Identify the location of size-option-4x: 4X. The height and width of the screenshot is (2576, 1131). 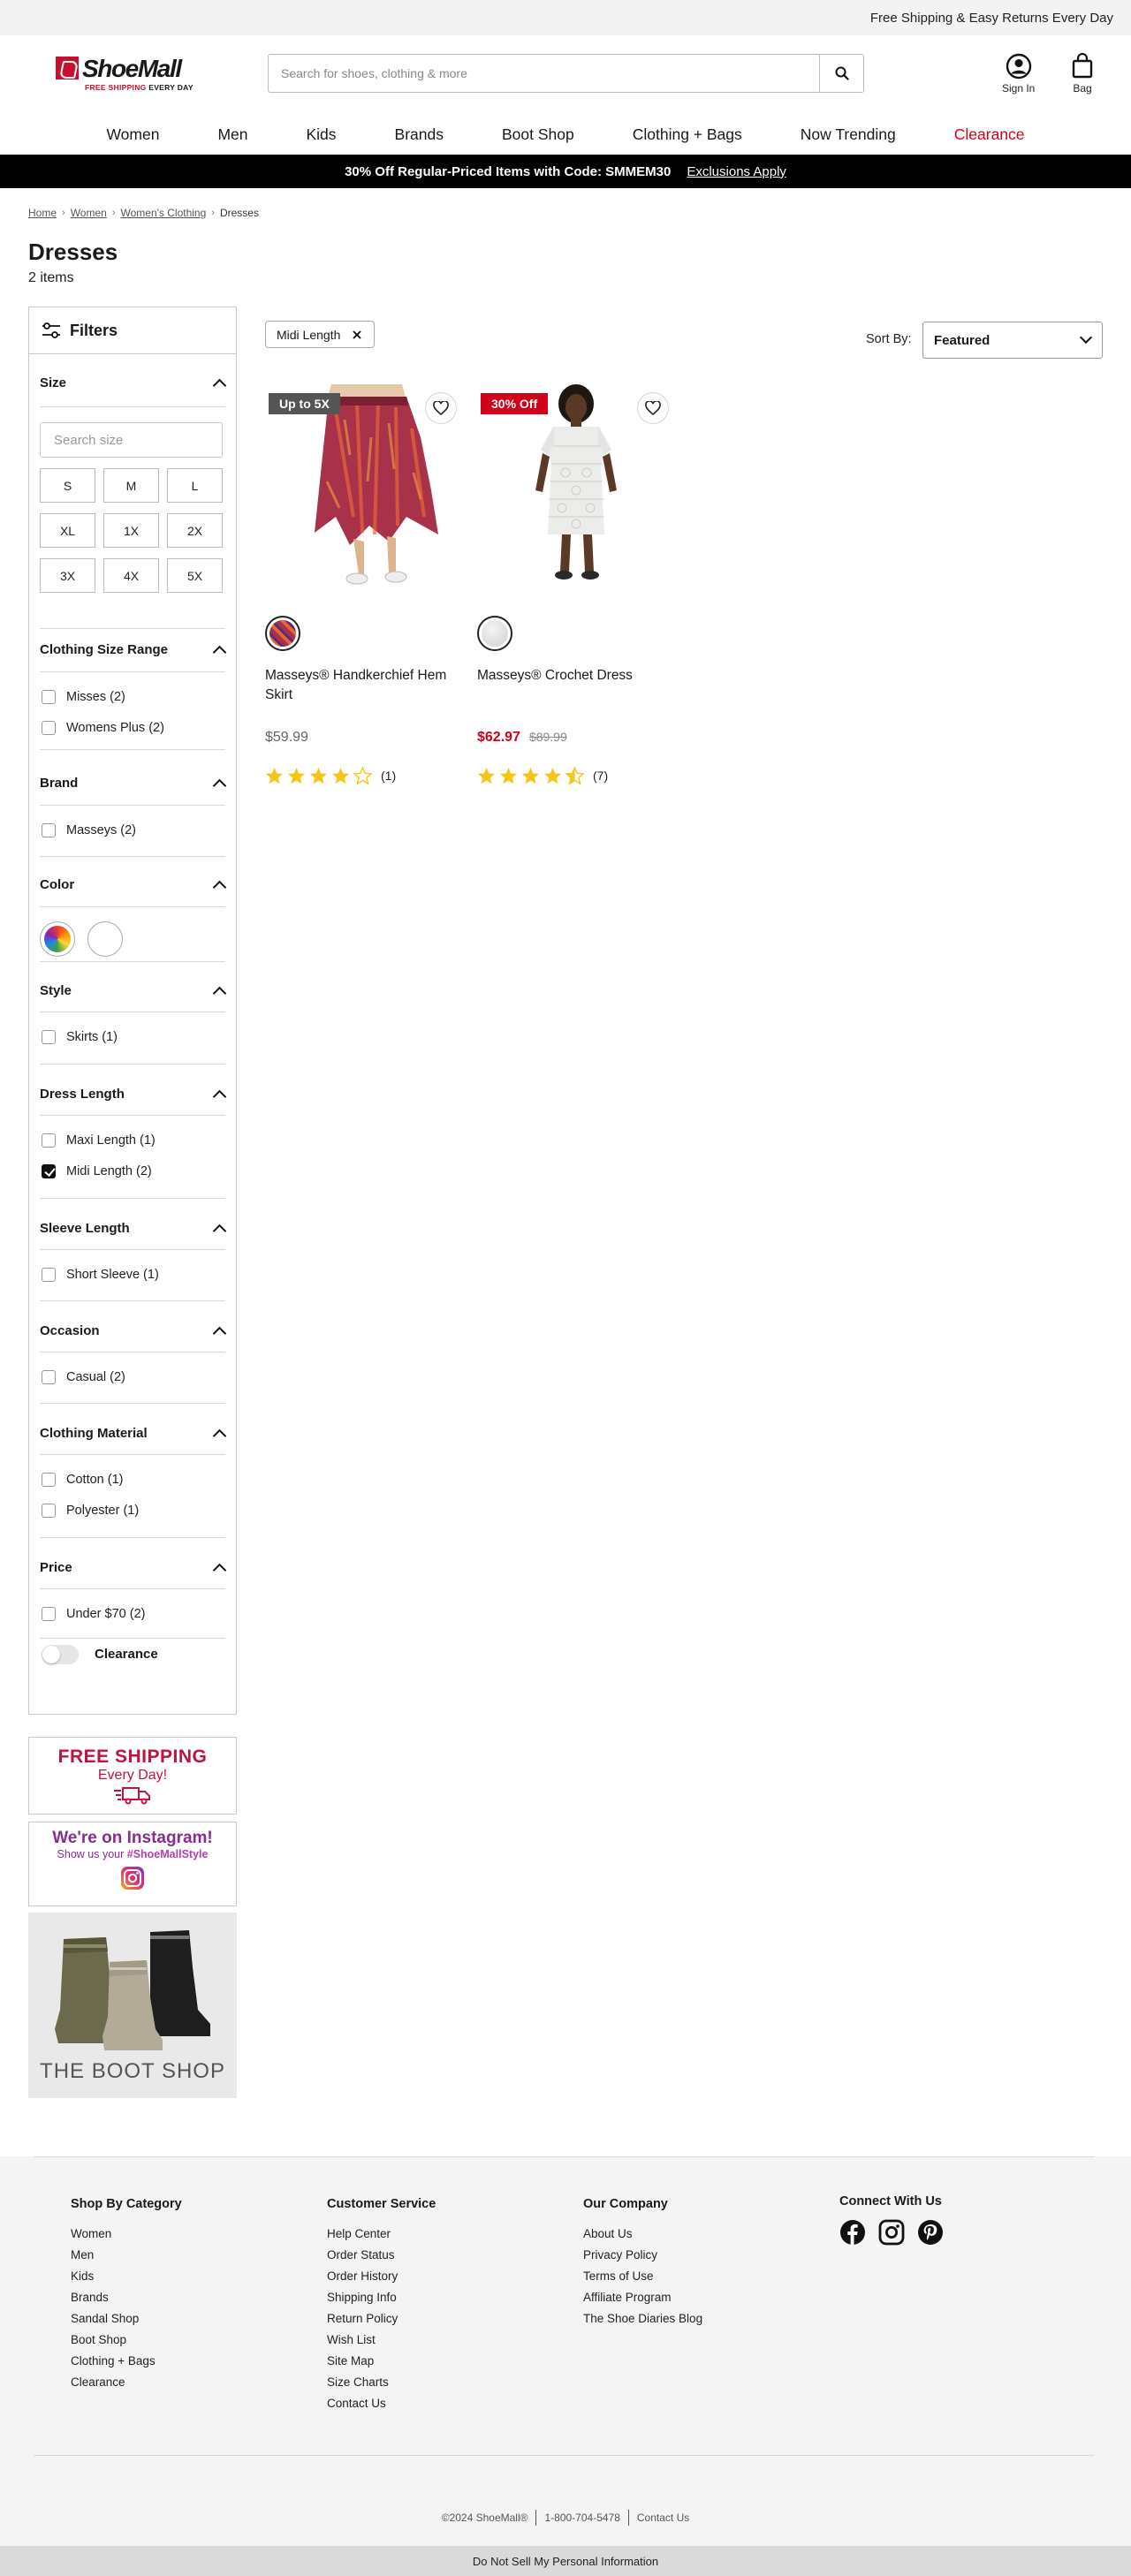
(131, 575).